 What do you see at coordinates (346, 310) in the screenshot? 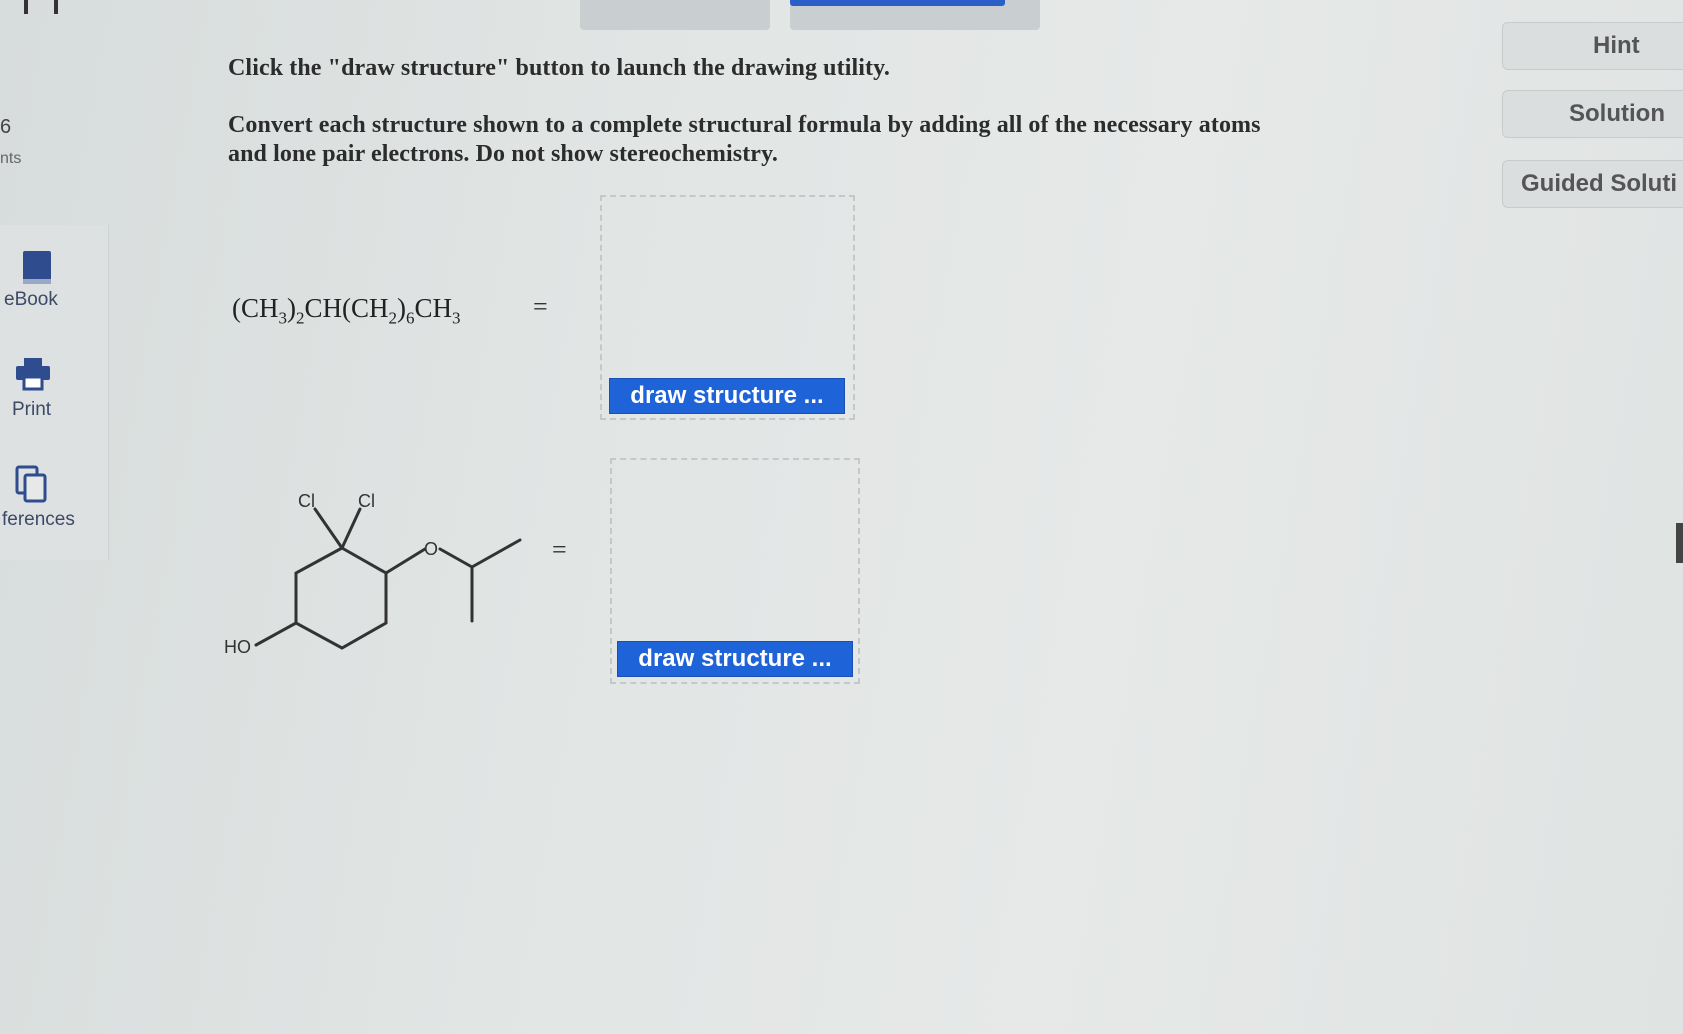
I see `condensed-formula: (CH3)2CH(CH2)6CH3` at bounding box center [346, 310].